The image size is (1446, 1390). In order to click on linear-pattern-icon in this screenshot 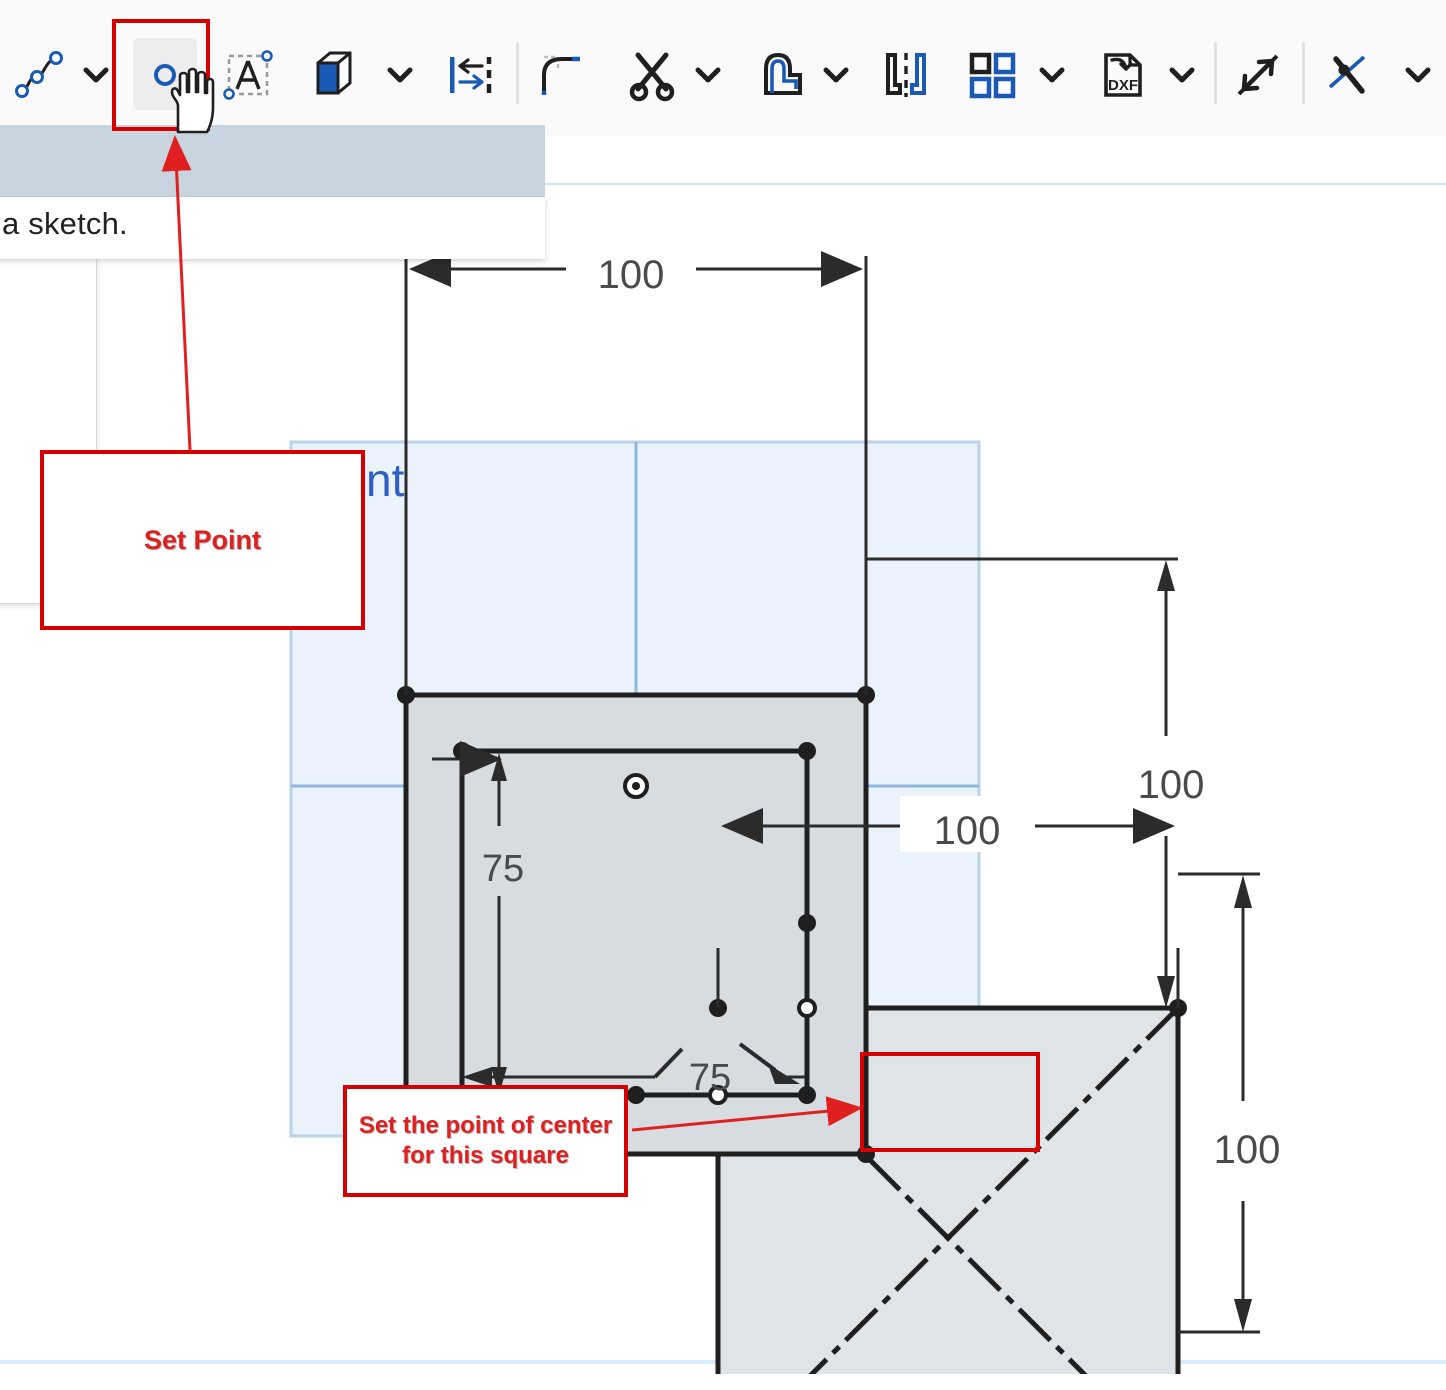, I will do `click(992, 75)`.